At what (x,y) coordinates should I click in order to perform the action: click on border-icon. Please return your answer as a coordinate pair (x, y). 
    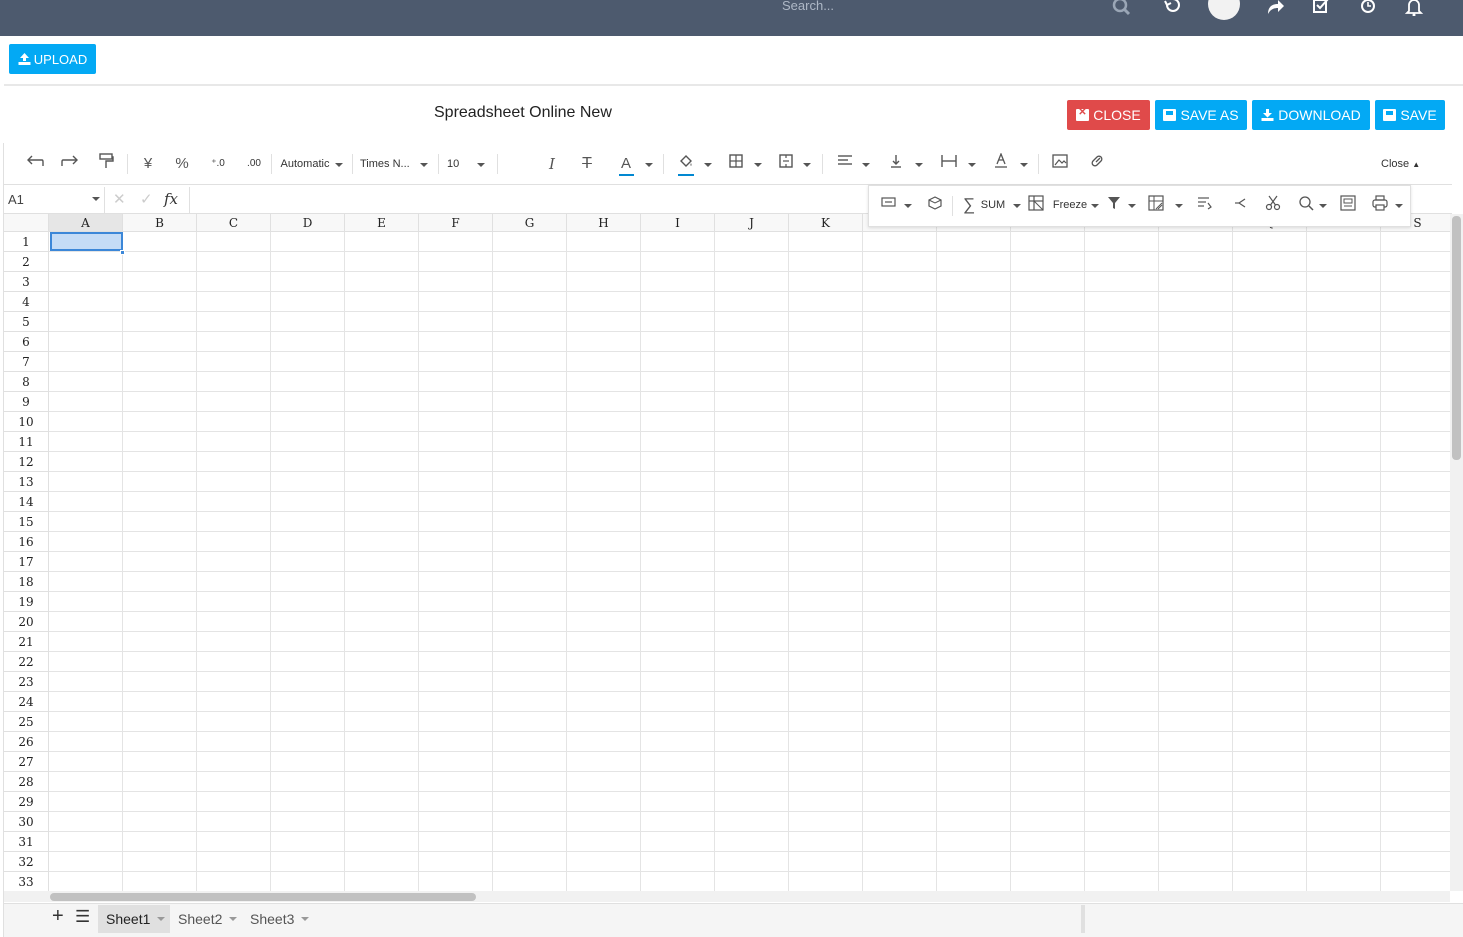
    Looking at the image, I should click on (736, 164).